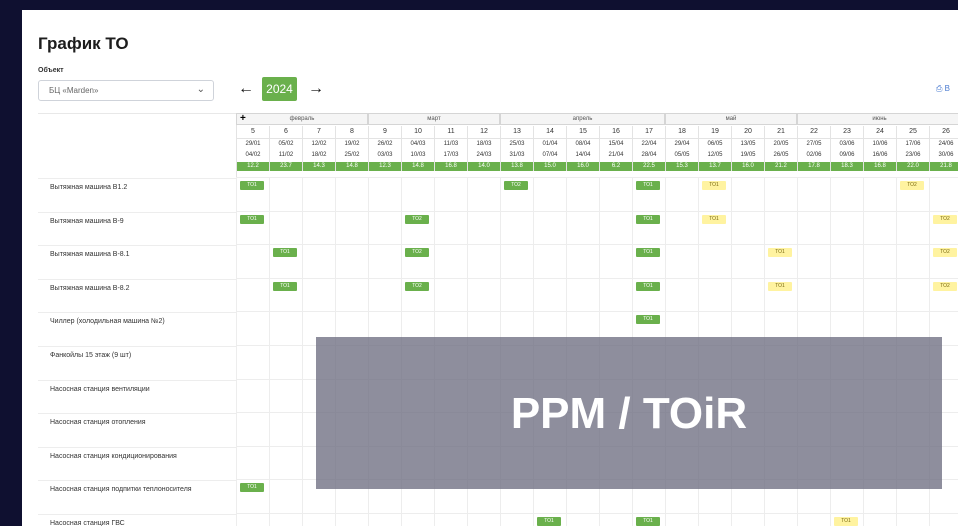 The height and width of the screenshot is (526, 958). I want to click on object-select-value: БЦ «Marden», so click(74, 90).